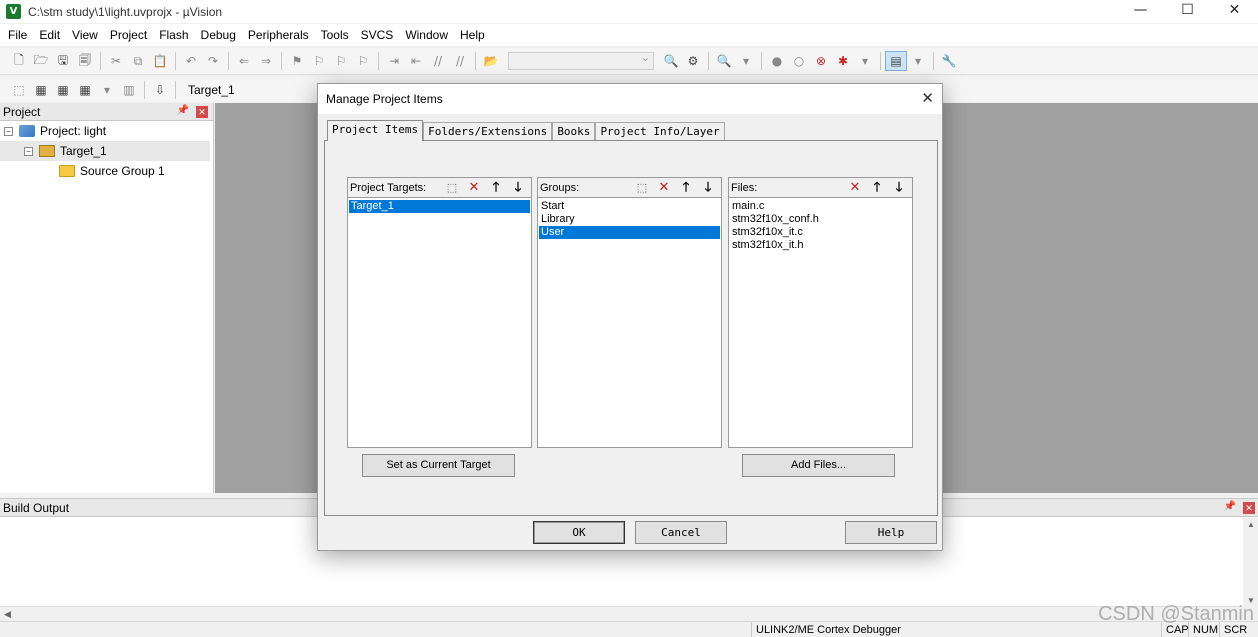  What do you see at coordinates (949, 61) in the screenshot?
I see `configure-icon: 🔧` at bounding box center [949, 61].